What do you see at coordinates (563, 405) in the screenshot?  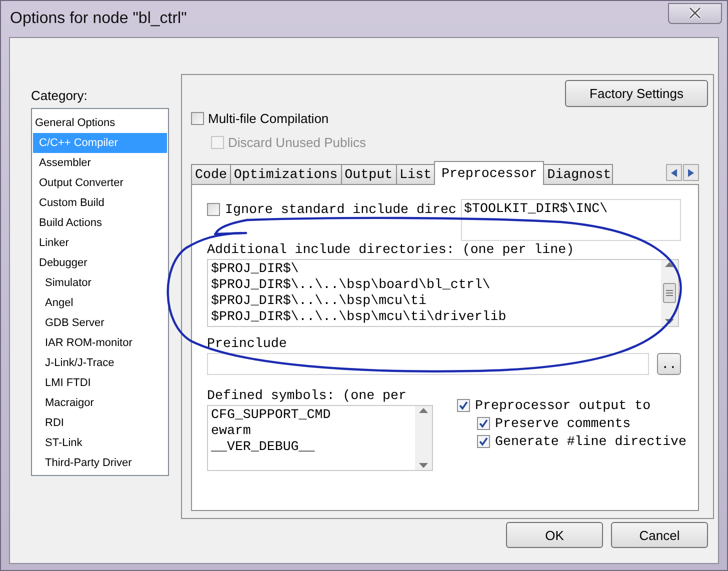 I see `checkbox-label: Preprocessor output to` at bounding box center [563, 405].